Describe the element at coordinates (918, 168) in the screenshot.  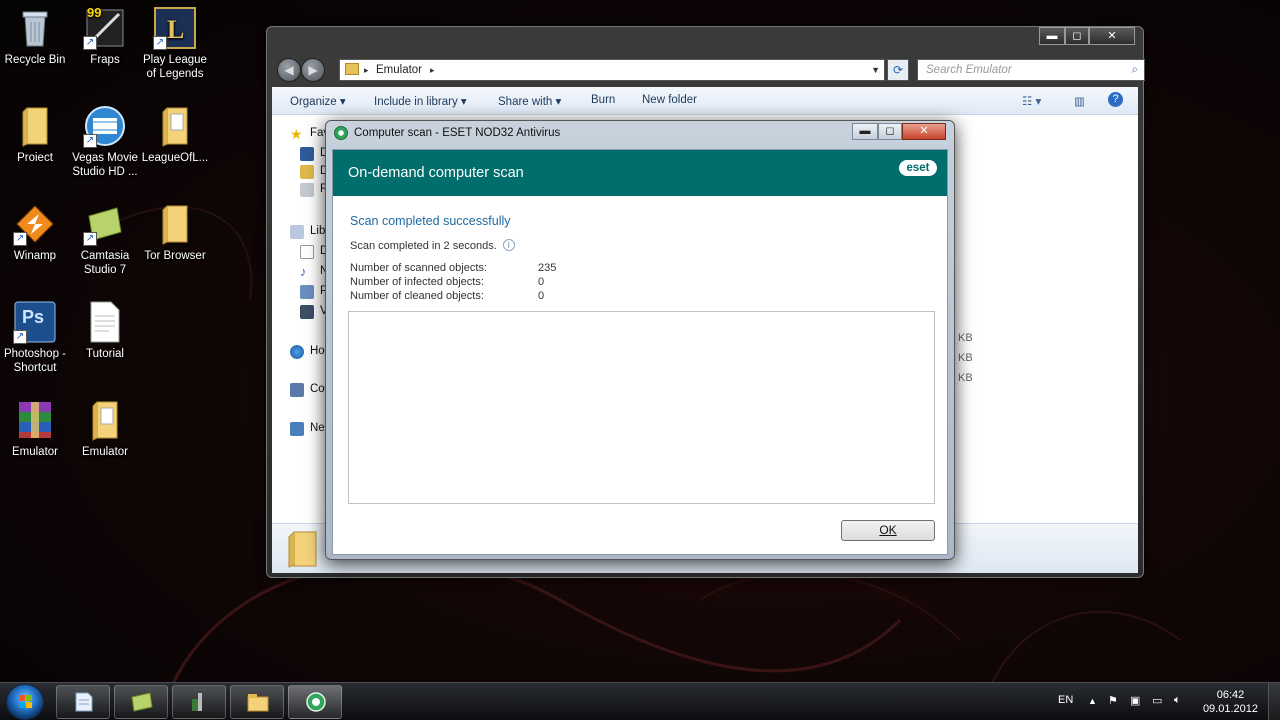
I see `eset-logo: eset` at that location.